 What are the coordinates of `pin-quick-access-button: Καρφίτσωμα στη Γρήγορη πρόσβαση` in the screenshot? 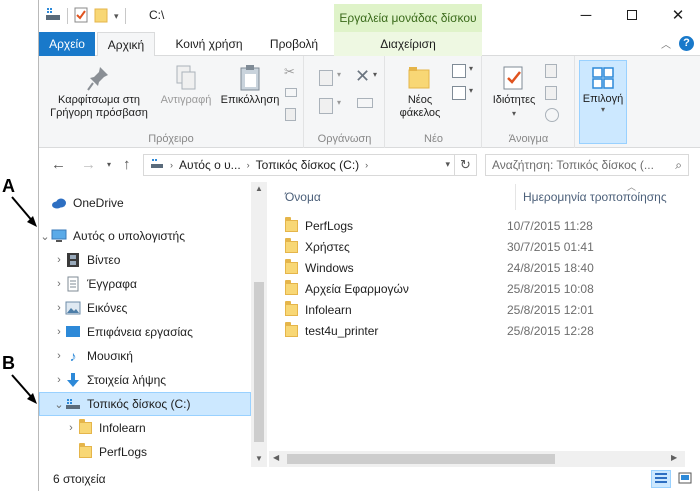 It's located at (99, 92).